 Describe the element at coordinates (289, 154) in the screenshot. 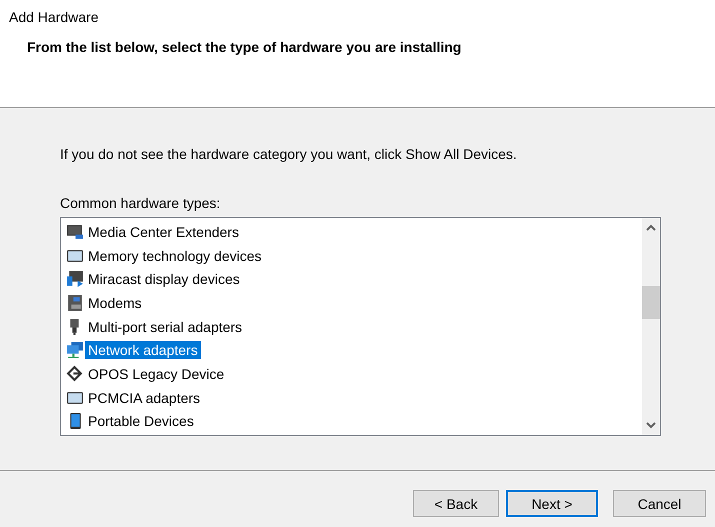

I see `instruction-text: If you do not see the hardware category you want, click Show All Devices.` at that location.